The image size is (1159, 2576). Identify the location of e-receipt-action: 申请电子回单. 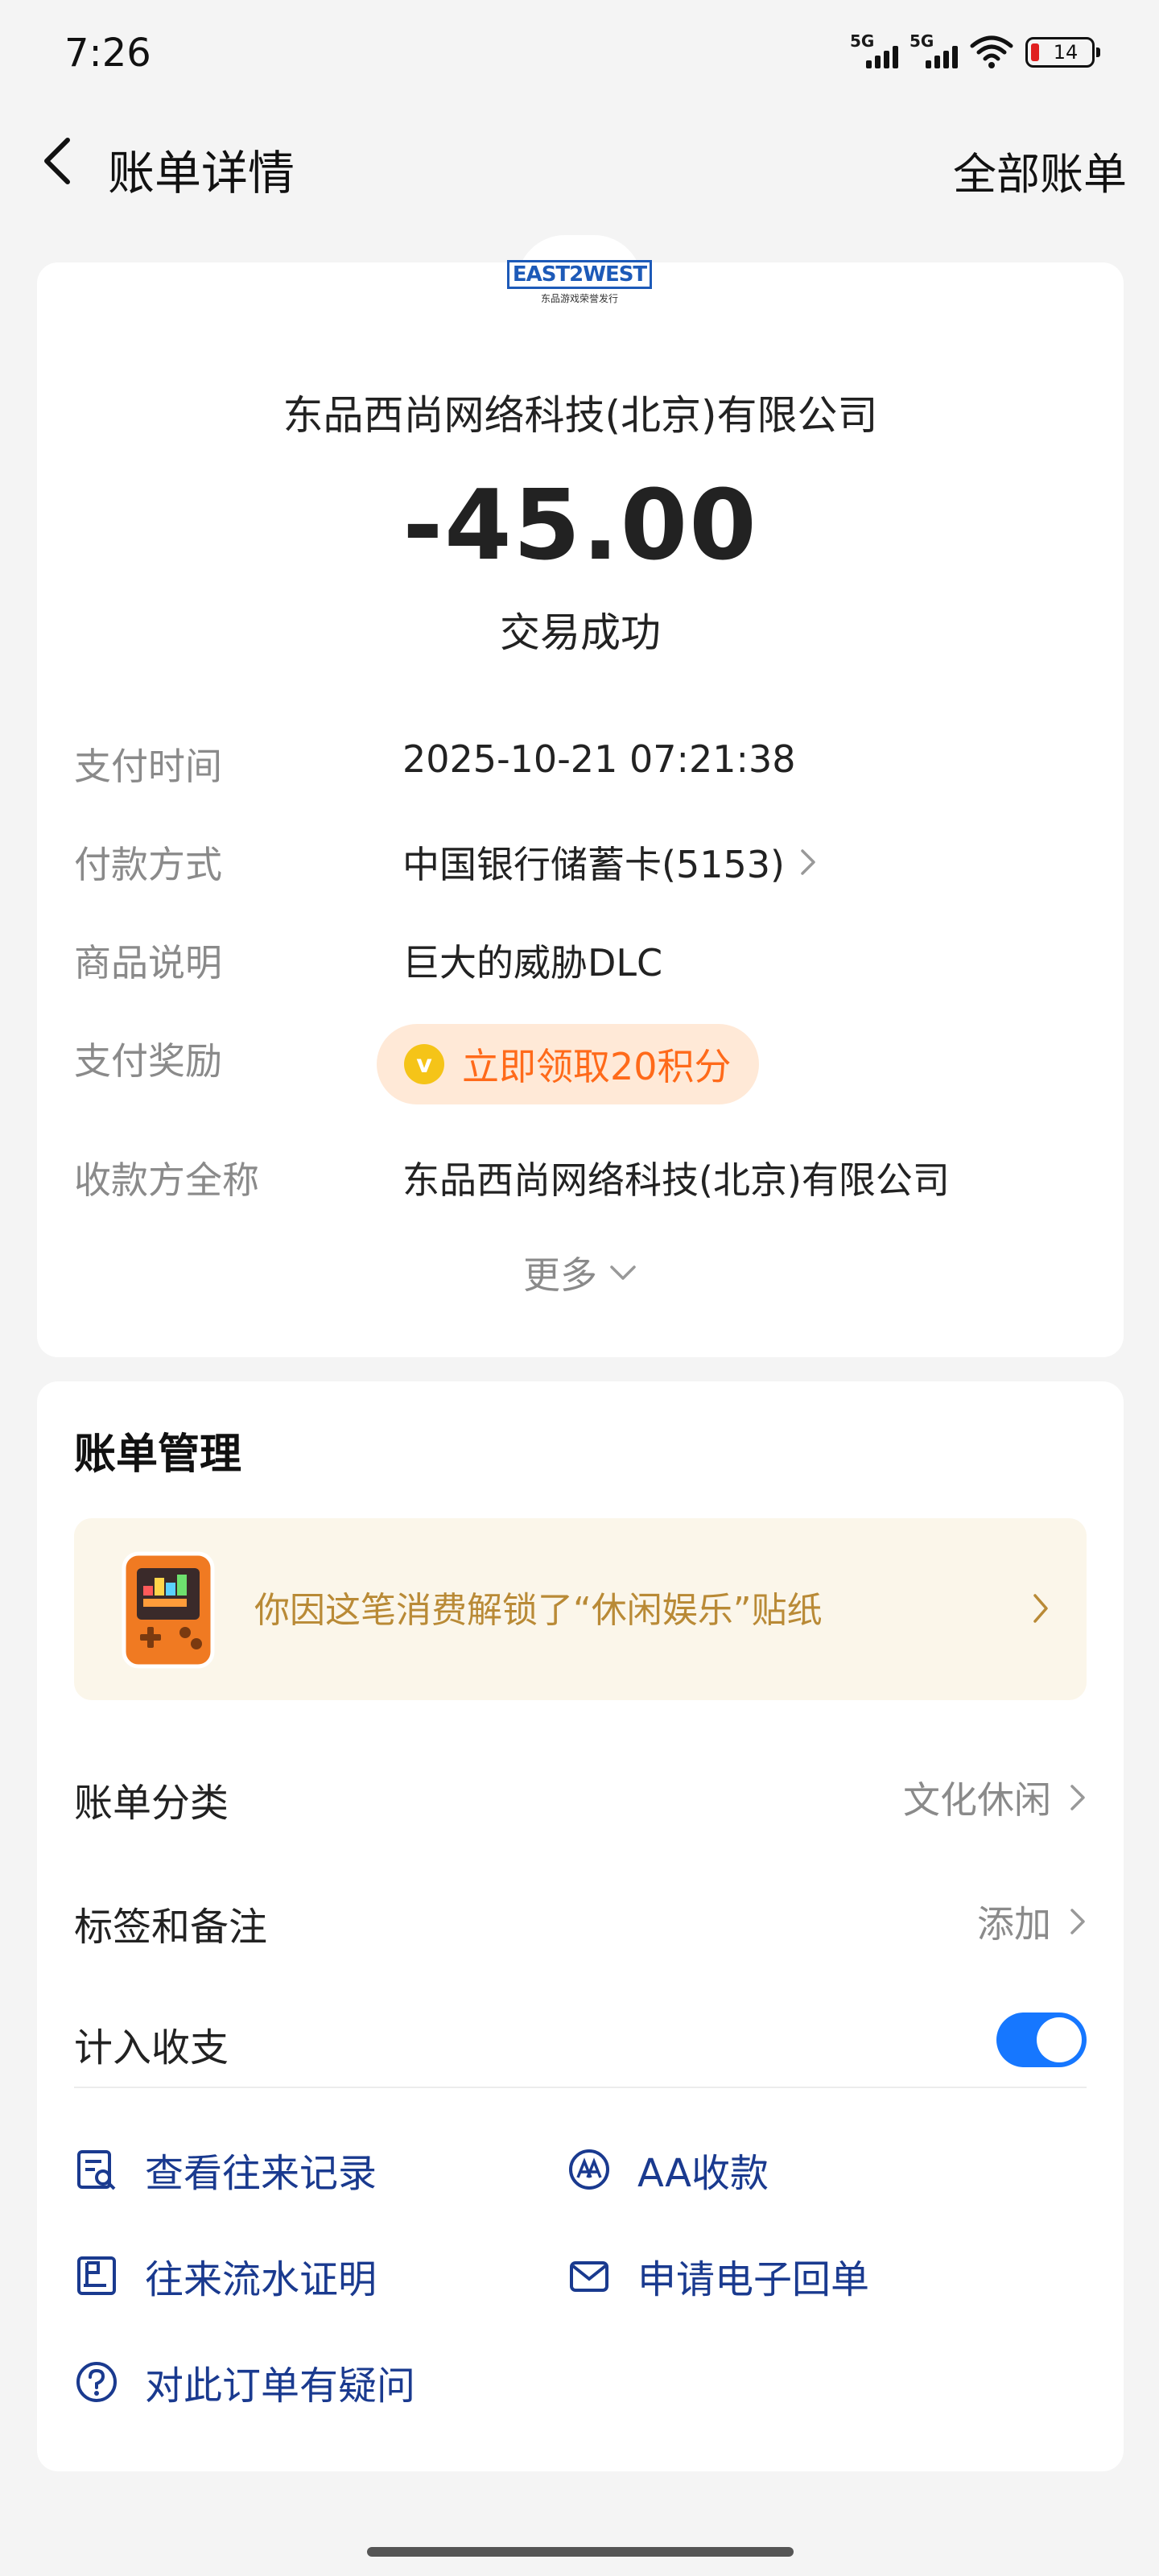
(718, 2276).